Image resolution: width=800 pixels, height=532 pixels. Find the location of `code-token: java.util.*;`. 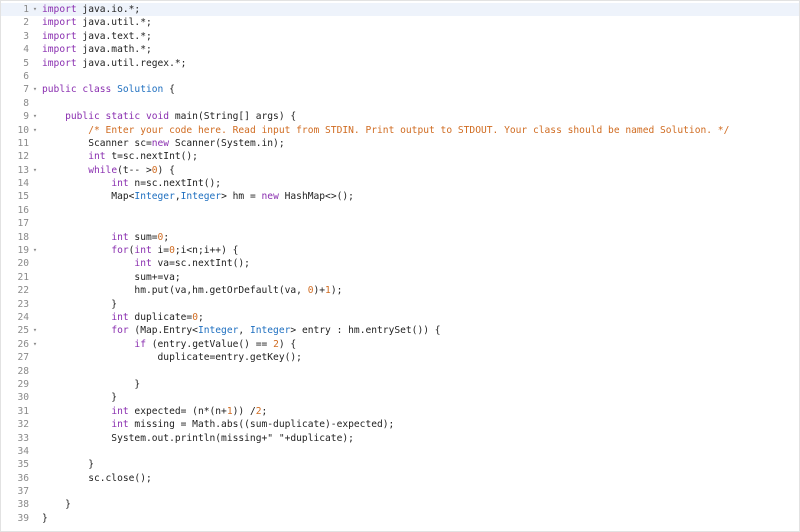

code-token: java.util.*; is located at coordinates (114, 23).